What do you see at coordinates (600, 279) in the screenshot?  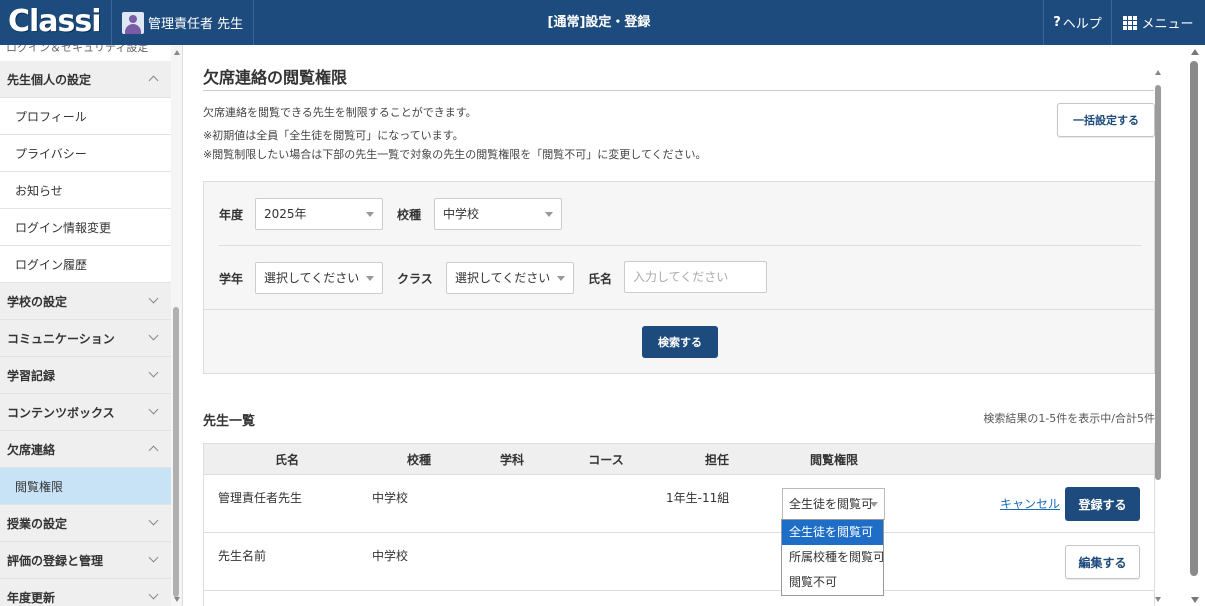 I see `name-label: 氏名` at bounding box center [600, 279].